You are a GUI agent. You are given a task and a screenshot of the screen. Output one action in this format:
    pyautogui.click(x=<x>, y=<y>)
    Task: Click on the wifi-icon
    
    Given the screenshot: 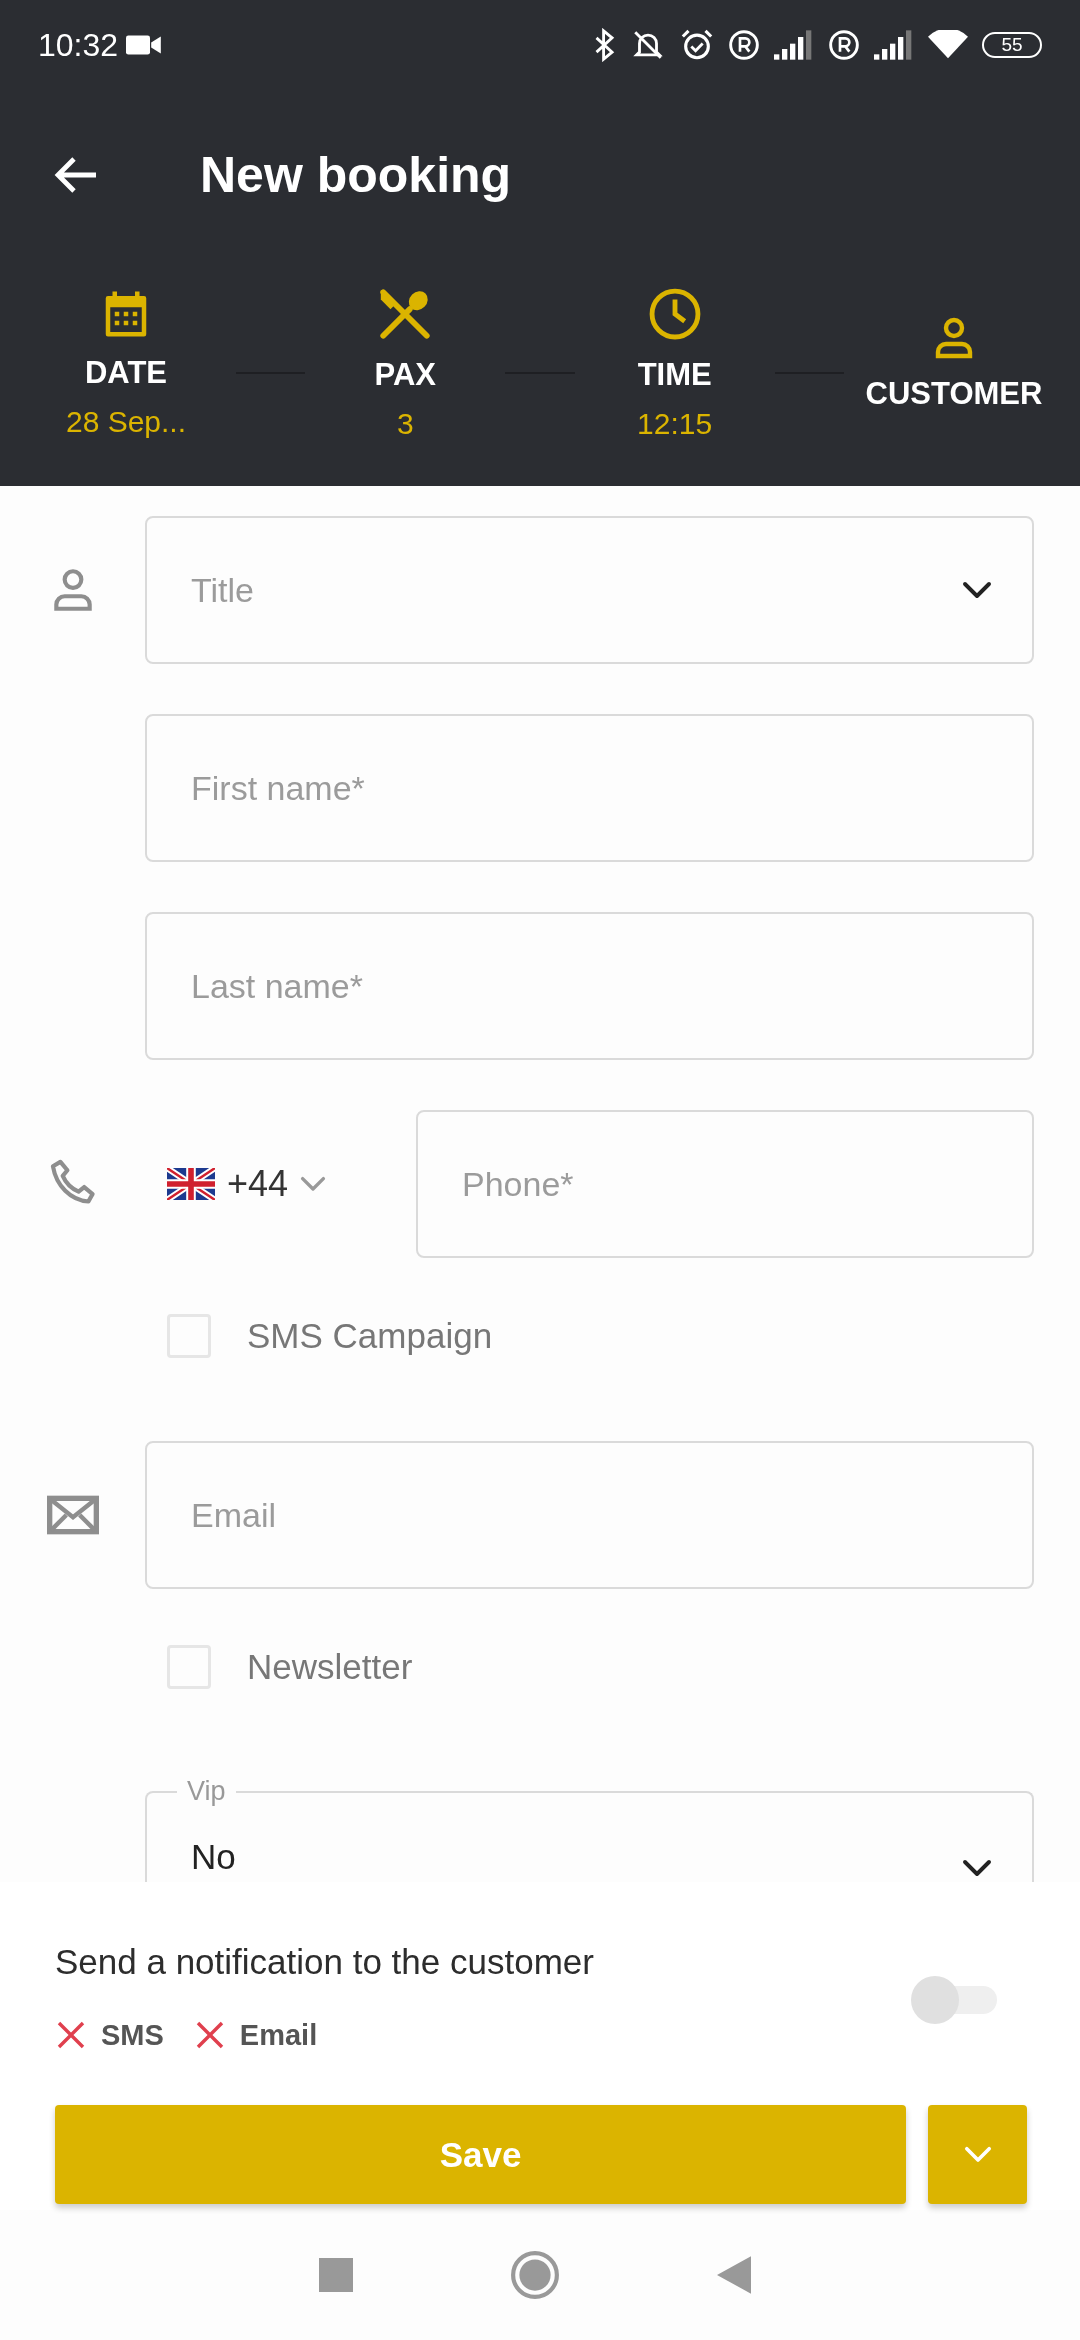 What is the action you would take?
    pyautogui.click(x=948, y=45)
    